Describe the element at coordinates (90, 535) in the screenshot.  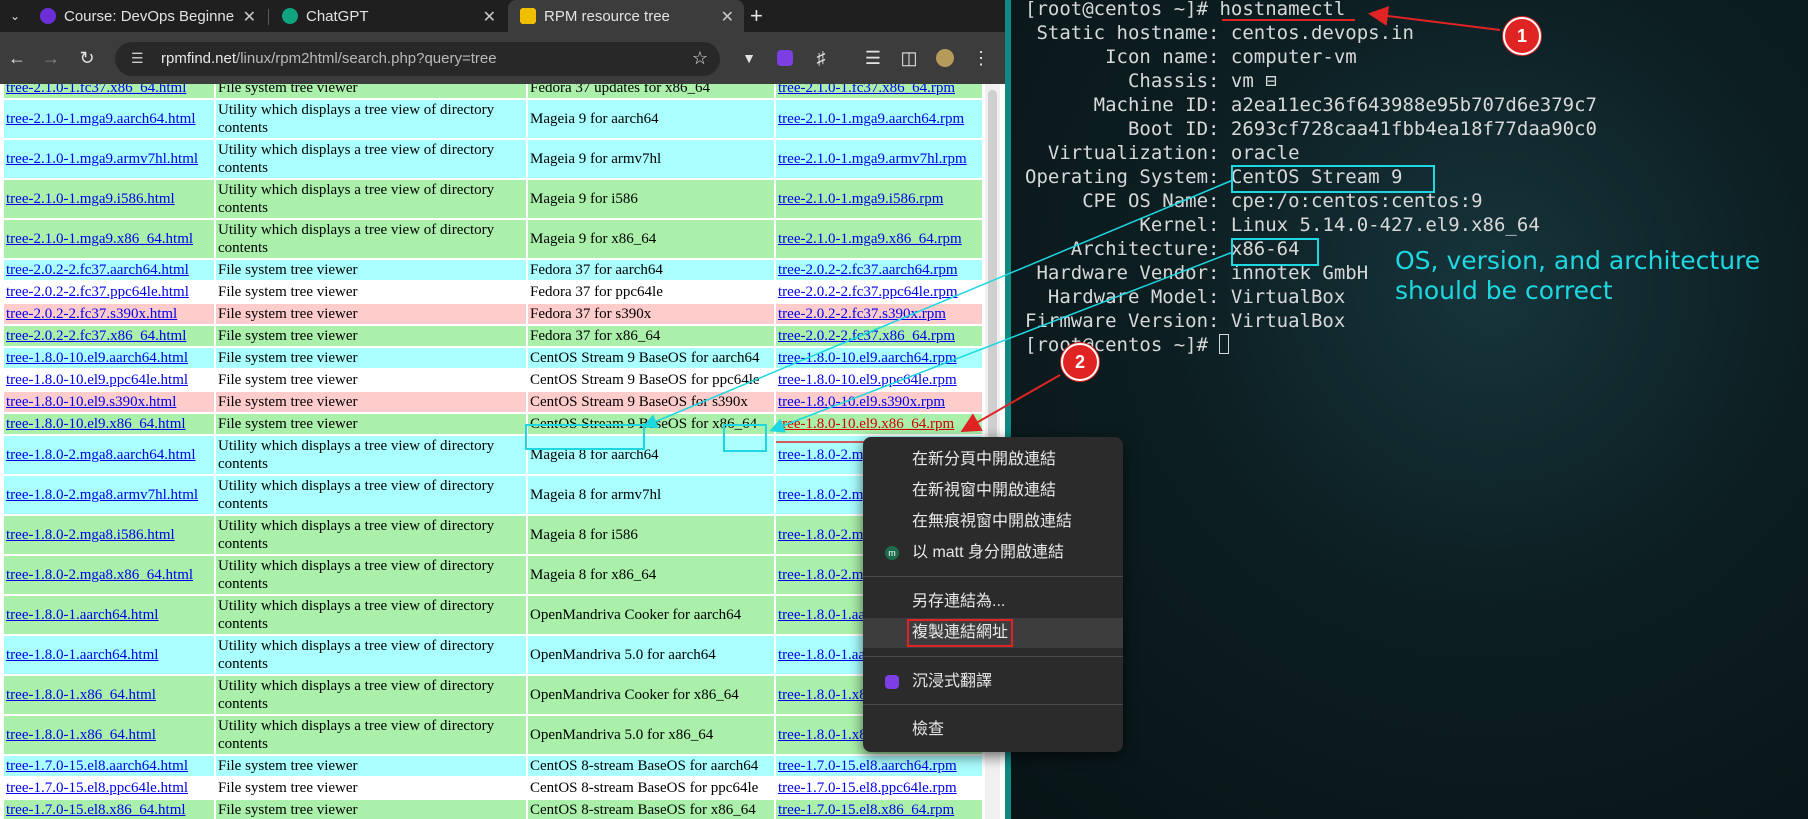
I see `package-html-link-text: tree-1.8.0-2.mga8.i586.html` at that location.